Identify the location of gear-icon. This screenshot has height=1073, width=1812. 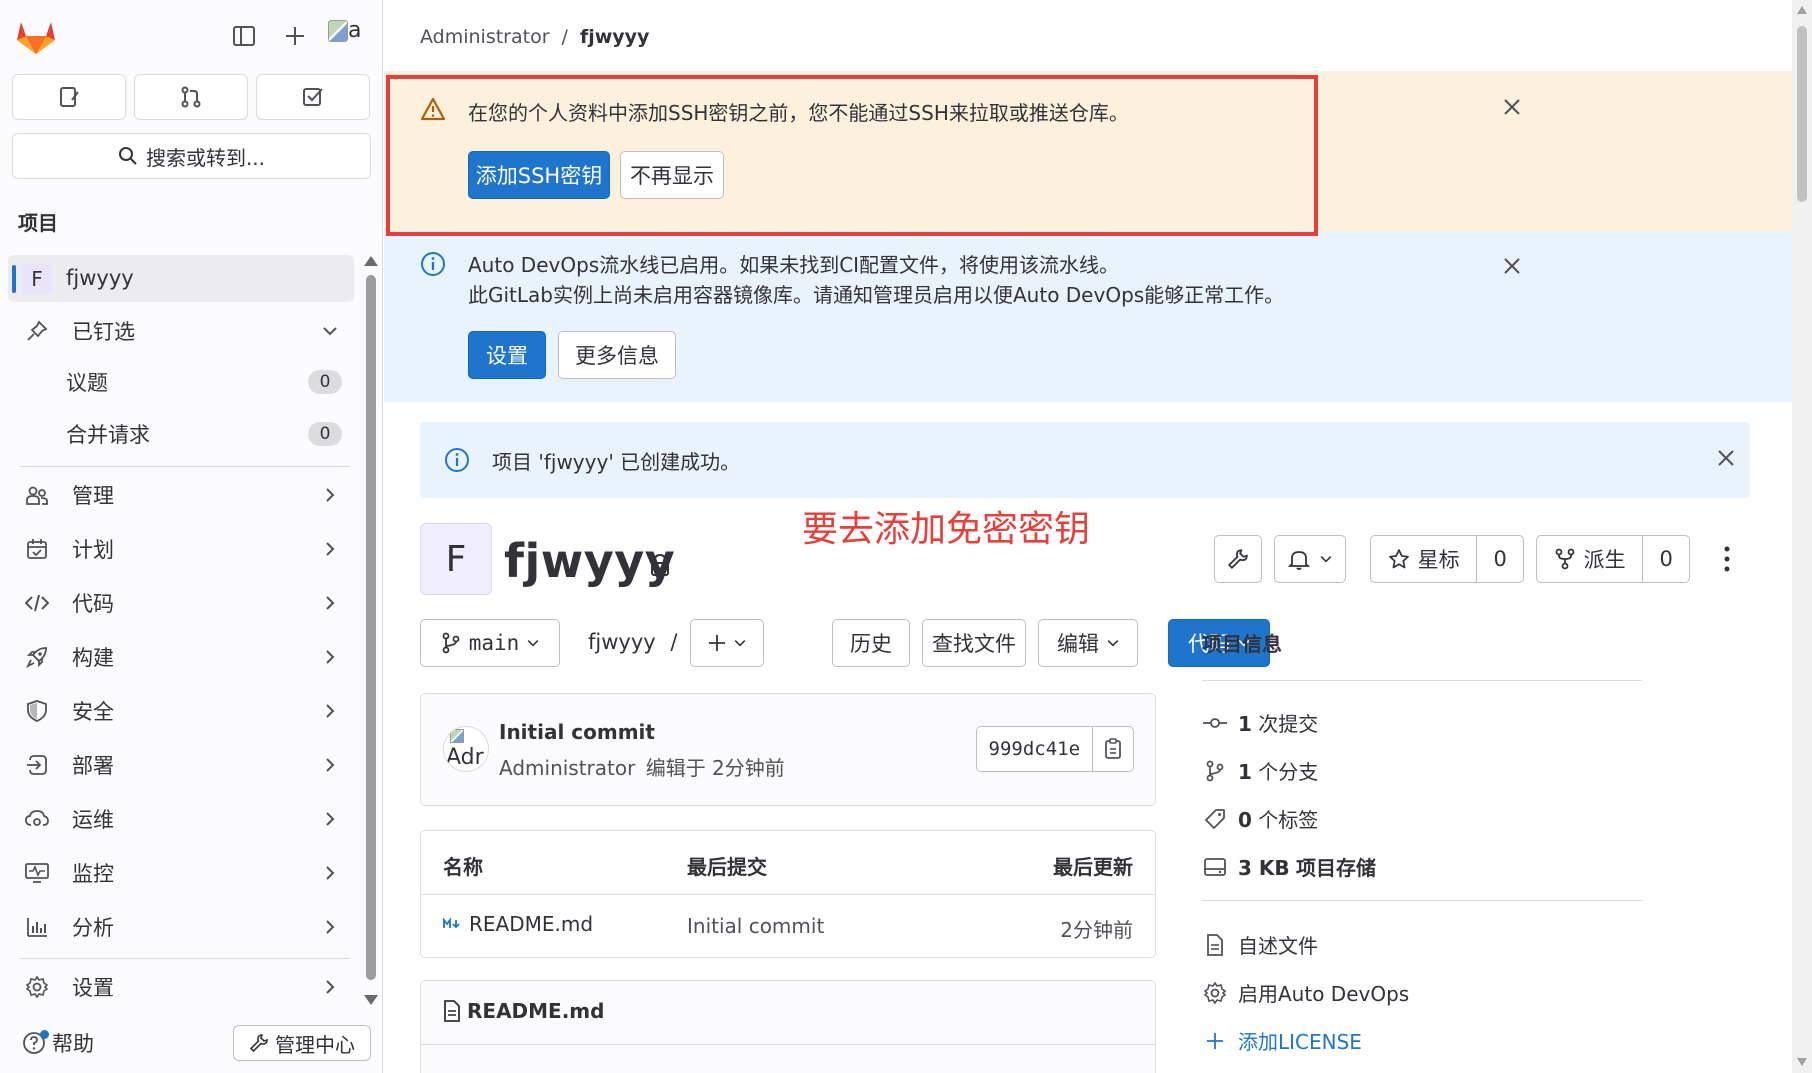
(1215, 993).